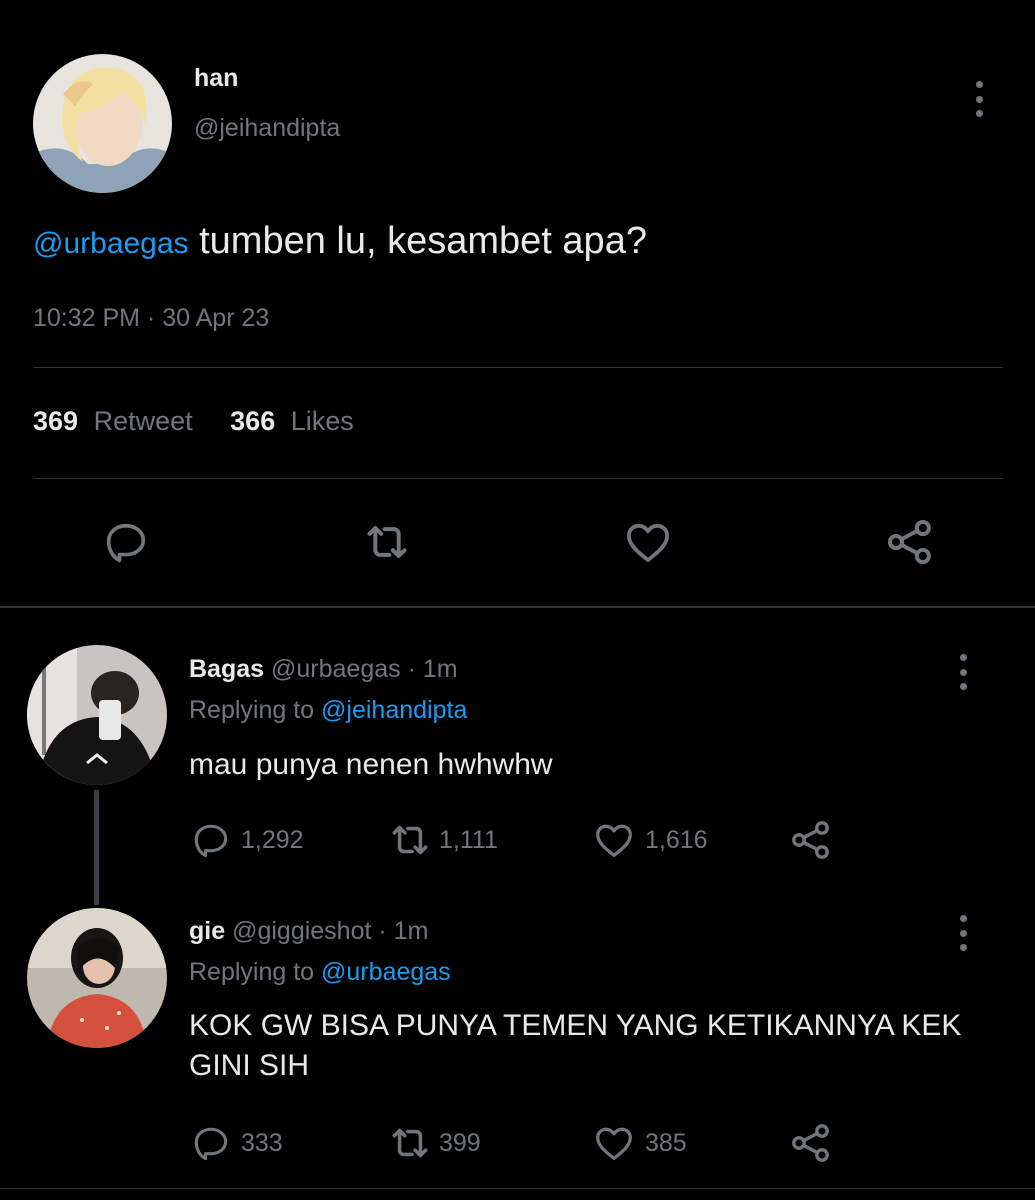 This screenshot has height=1200, width=1035. What do you see at coordinates (386, 972) in the screenshot?
I see `replying-to-link: @urbaegas` at bounding box center [386, 972].